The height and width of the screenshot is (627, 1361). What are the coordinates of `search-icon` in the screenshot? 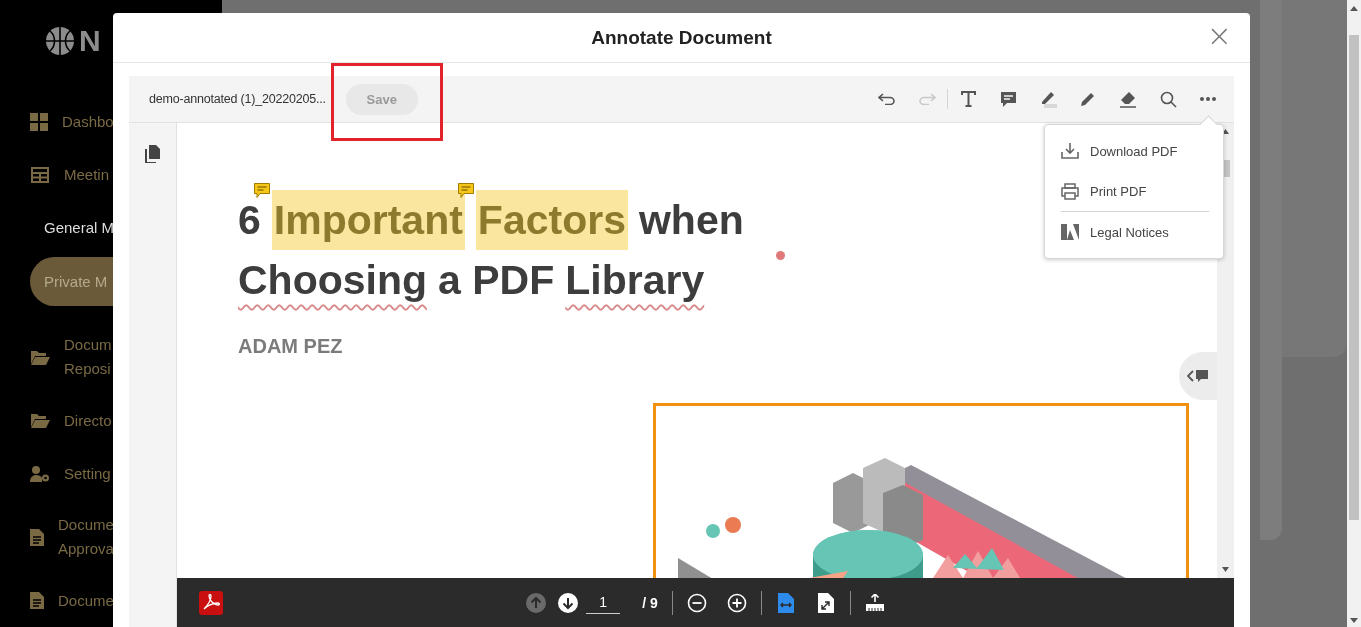 It's located at (1168, 99).